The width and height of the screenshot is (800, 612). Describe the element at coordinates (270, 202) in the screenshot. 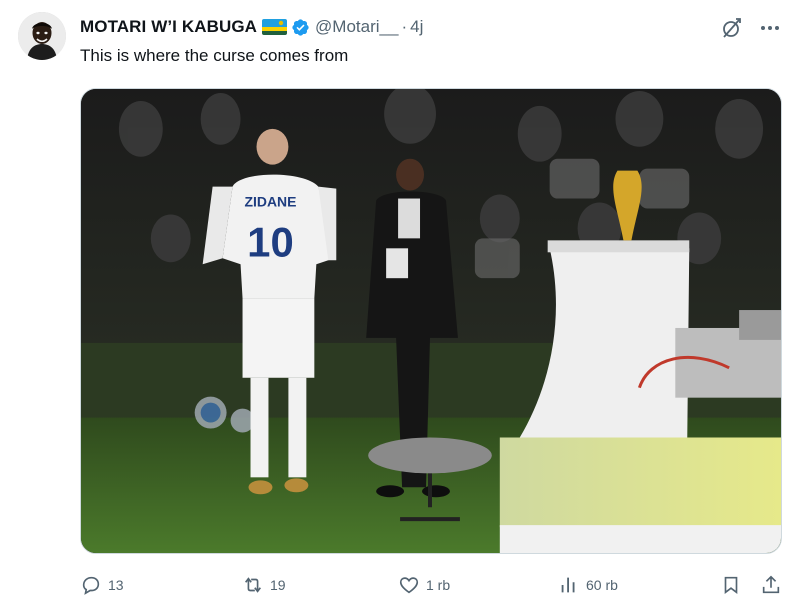

I see `jersey-name: ZIDANE` at that location.